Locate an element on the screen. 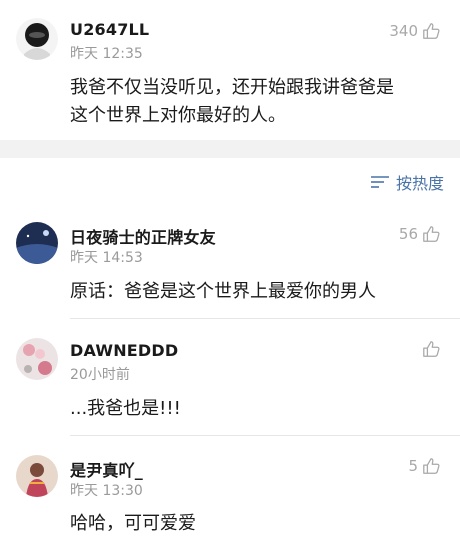 The height and width of the screenshot is (544, 460). like-button is located at coordinates (429, 349).